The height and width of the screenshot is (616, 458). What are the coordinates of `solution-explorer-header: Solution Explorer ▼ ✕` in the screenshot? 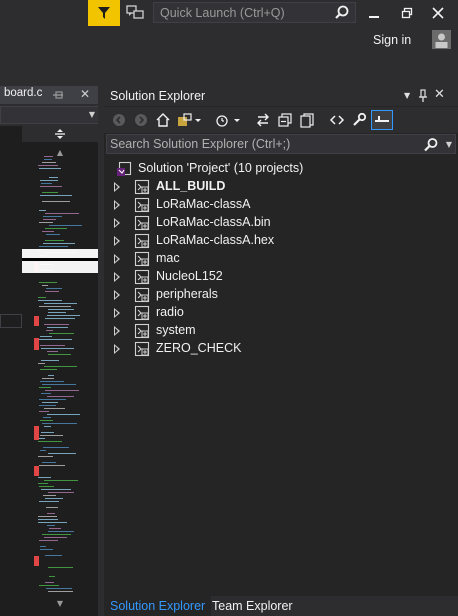 It's located at (281, 96).